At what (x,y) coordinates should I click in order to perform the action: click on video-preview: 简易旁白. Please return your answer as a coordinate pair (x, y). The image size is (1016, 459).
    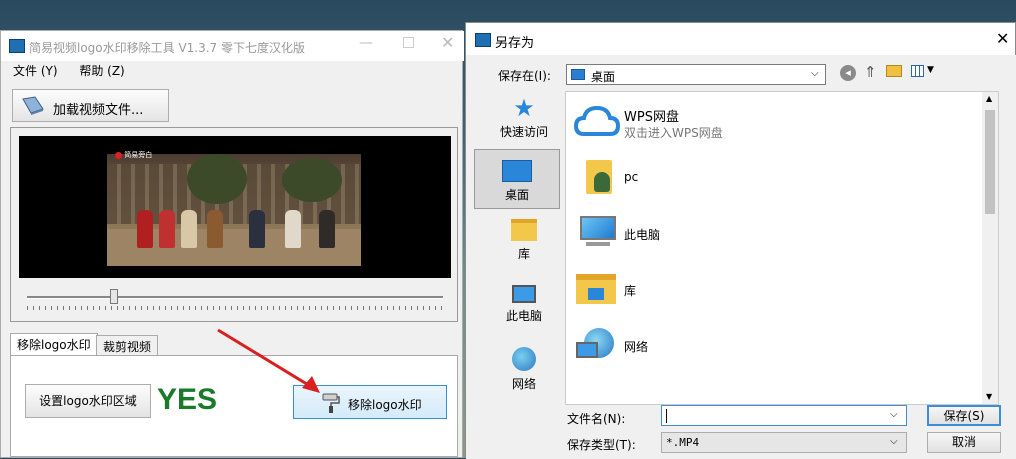
    Looking at the image, I should click on (235, 207).